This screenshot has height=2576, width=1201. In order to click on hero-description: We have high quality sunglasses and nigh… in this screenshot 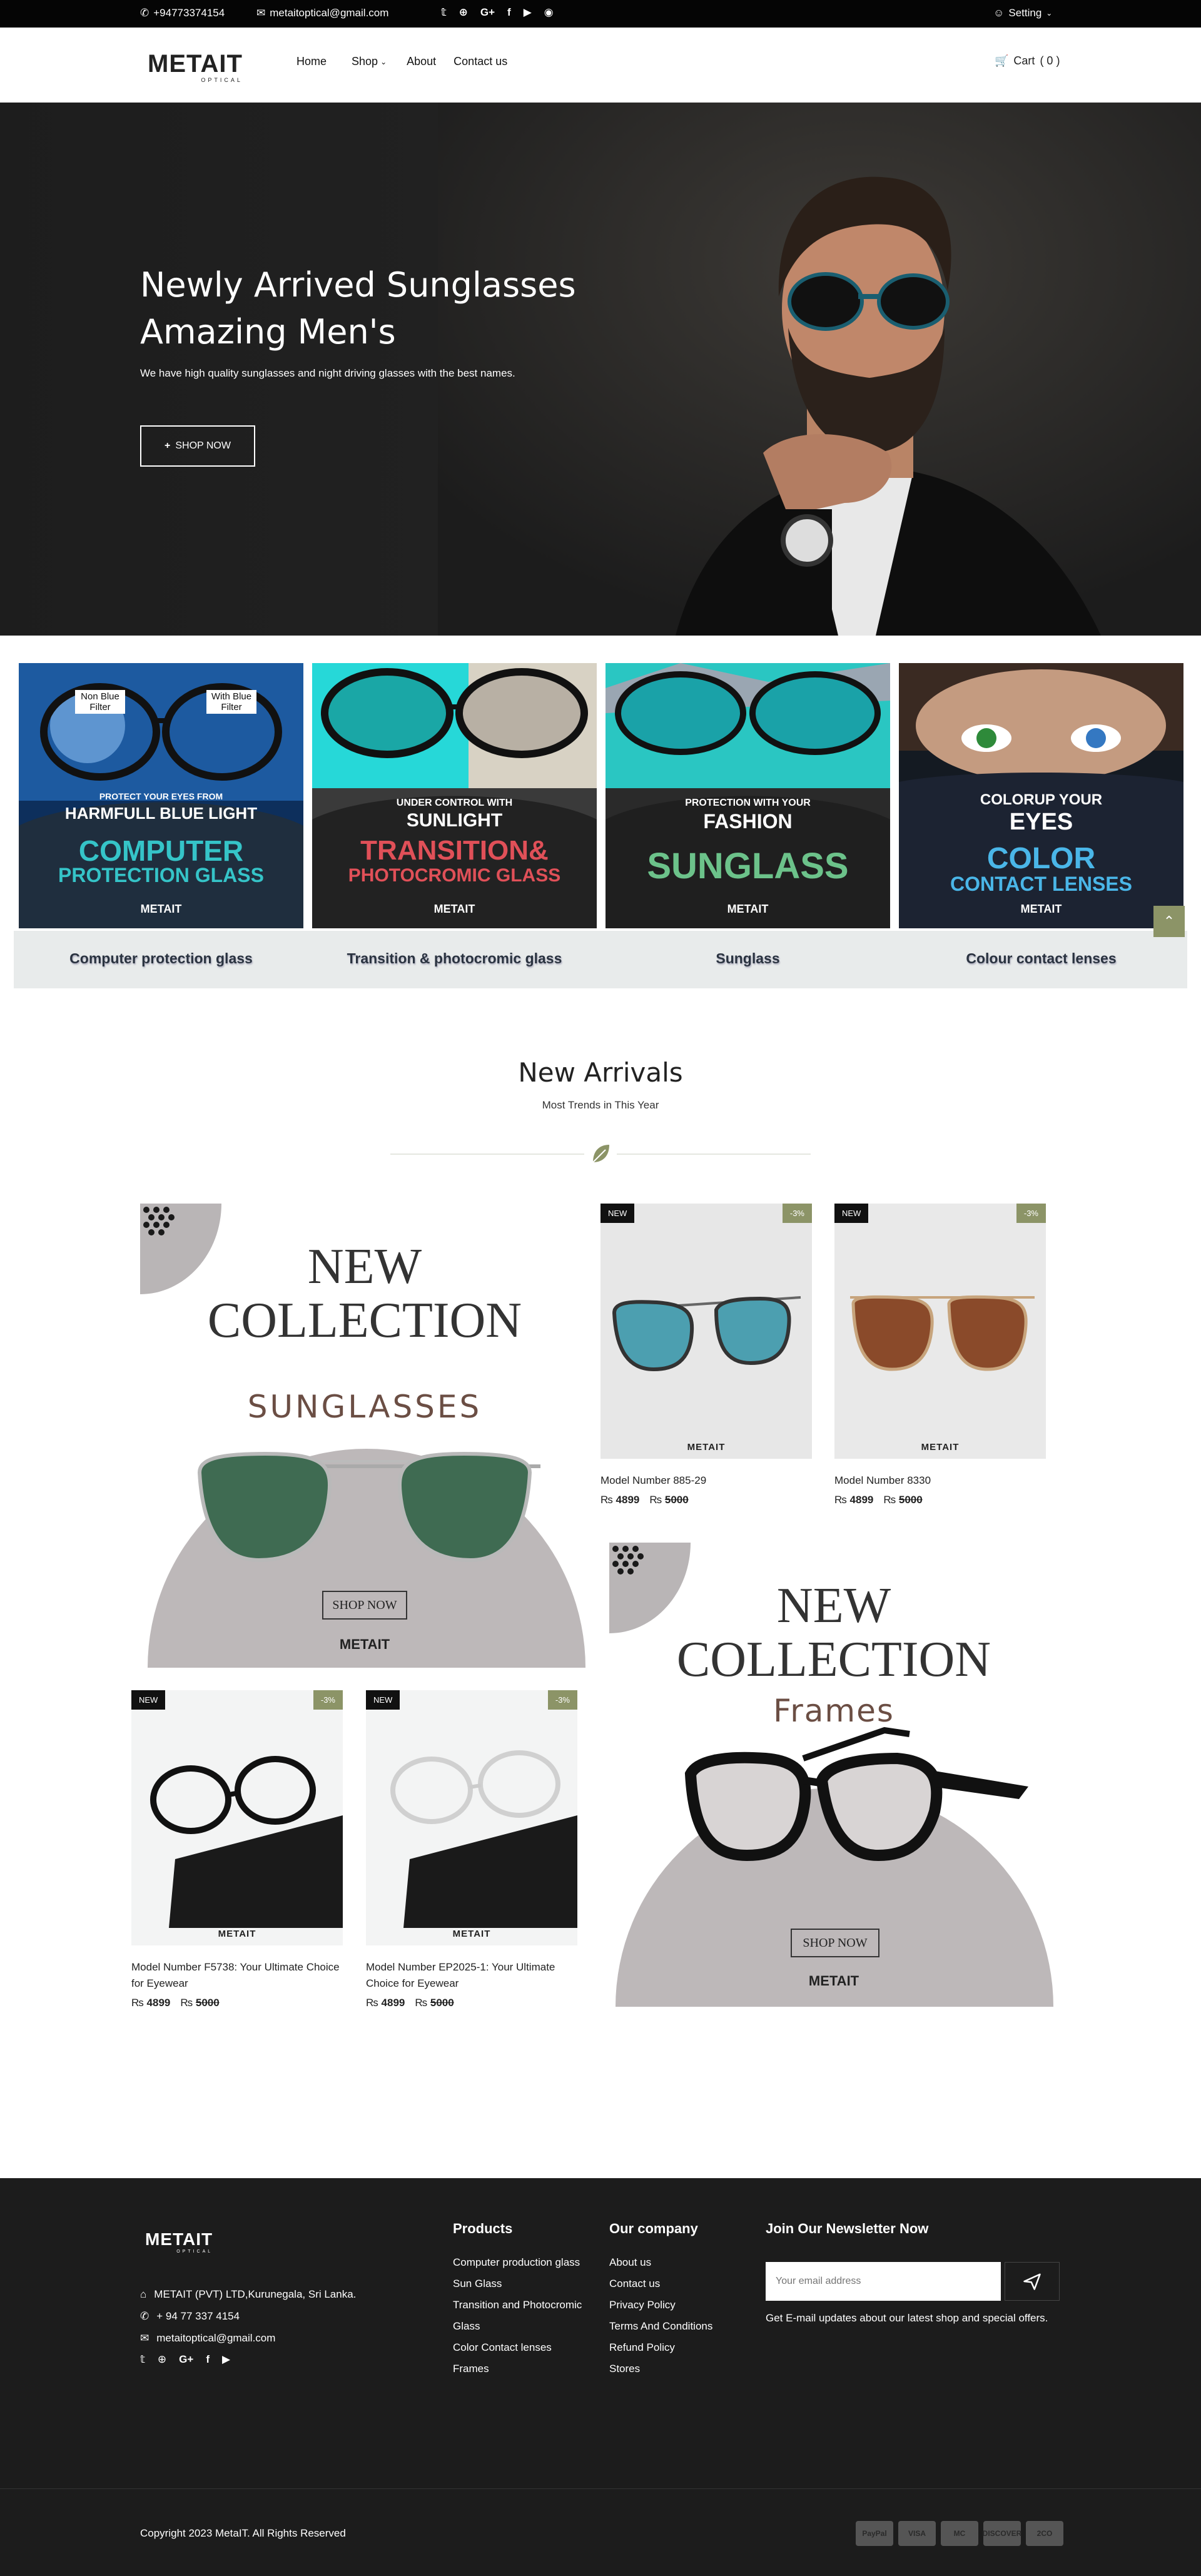, I will do `click(327, 373)`.